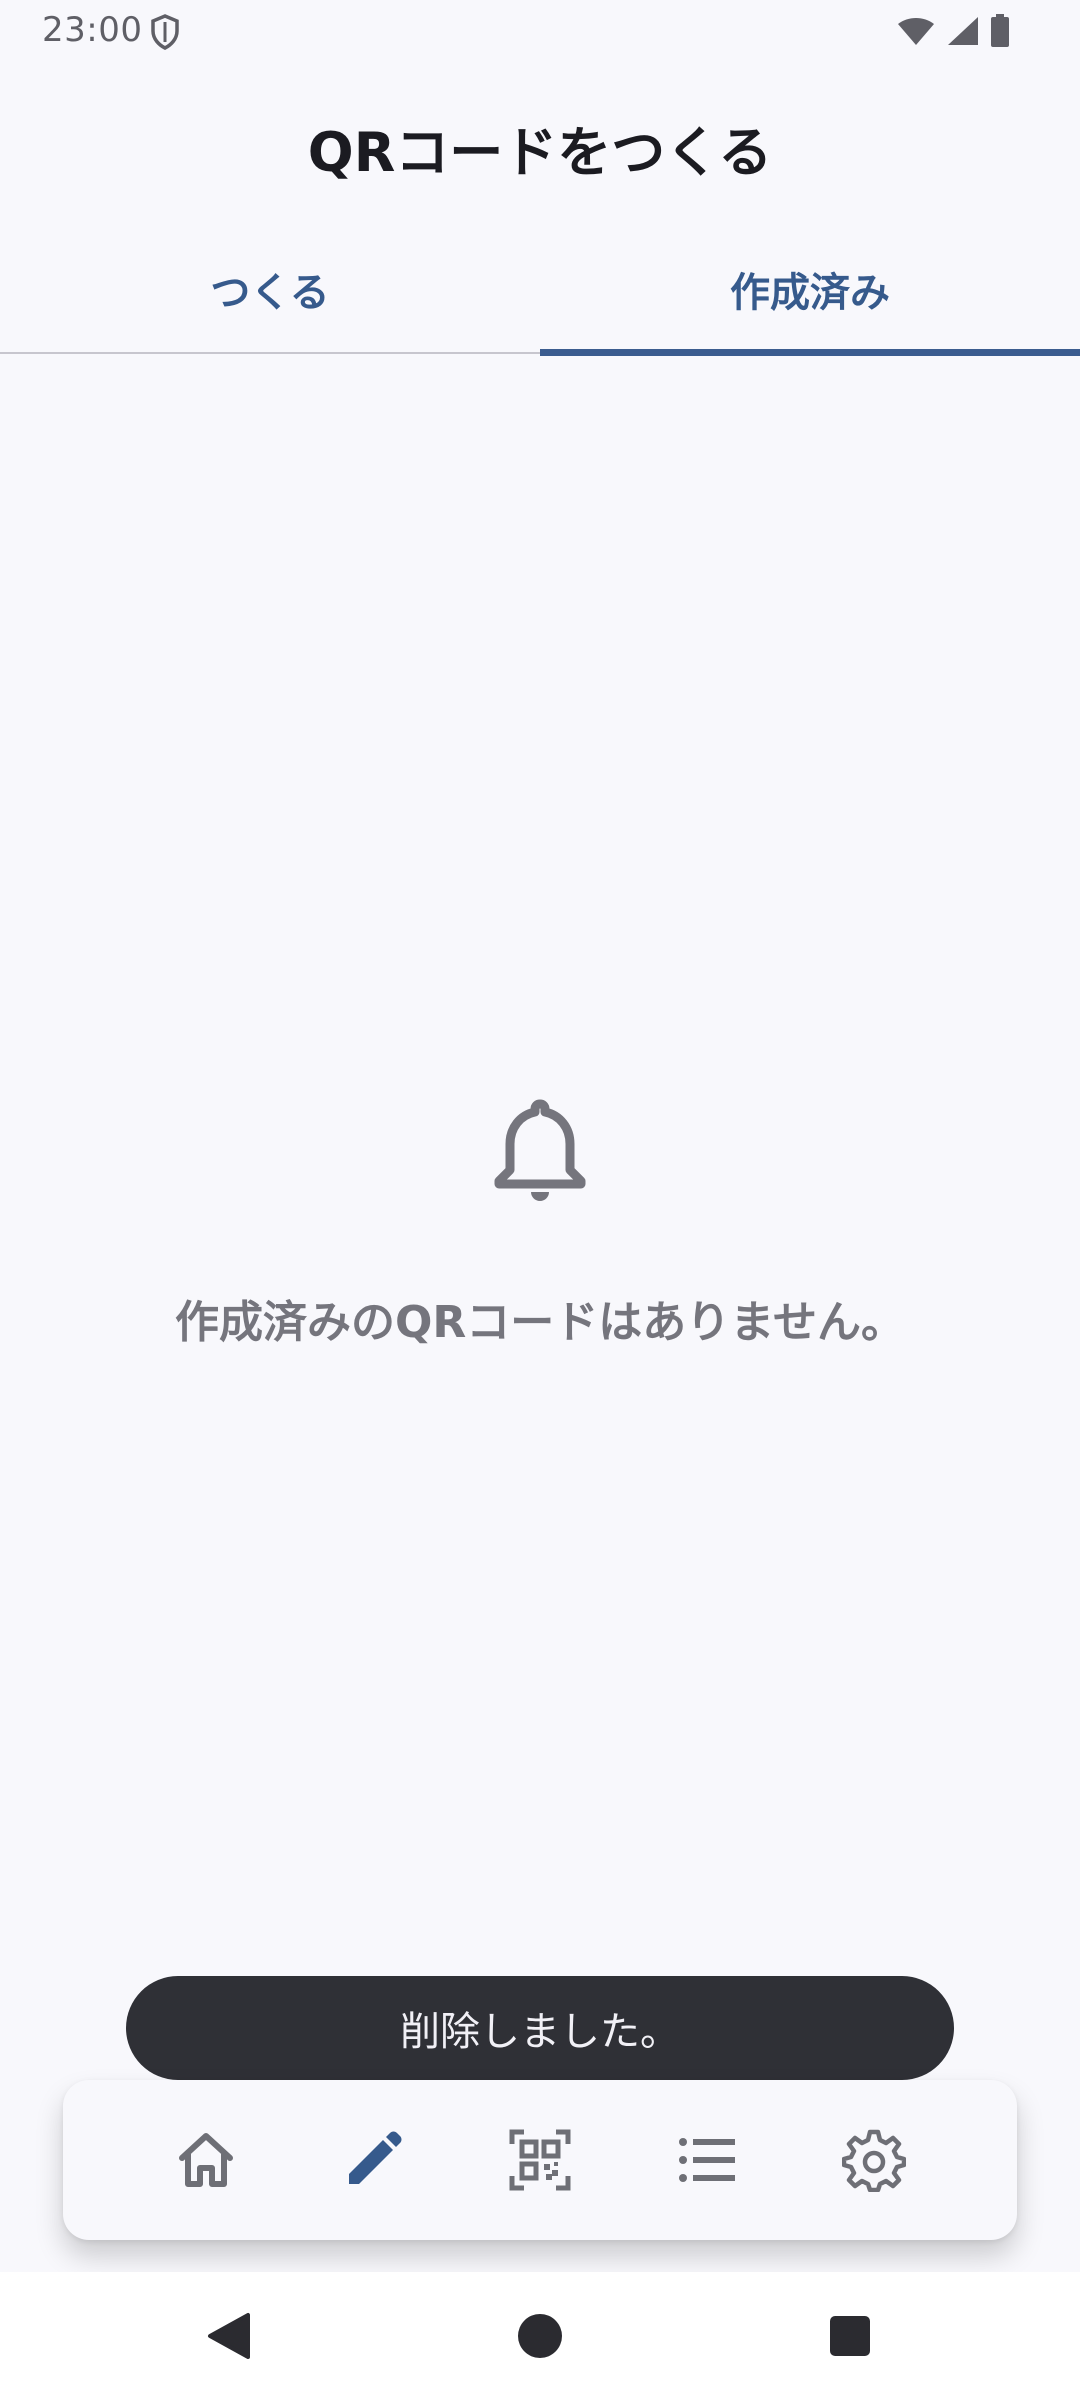 The width and height of the screenshot is (1080, 2400). I want to click on system-back-button, so click(229, 2336).